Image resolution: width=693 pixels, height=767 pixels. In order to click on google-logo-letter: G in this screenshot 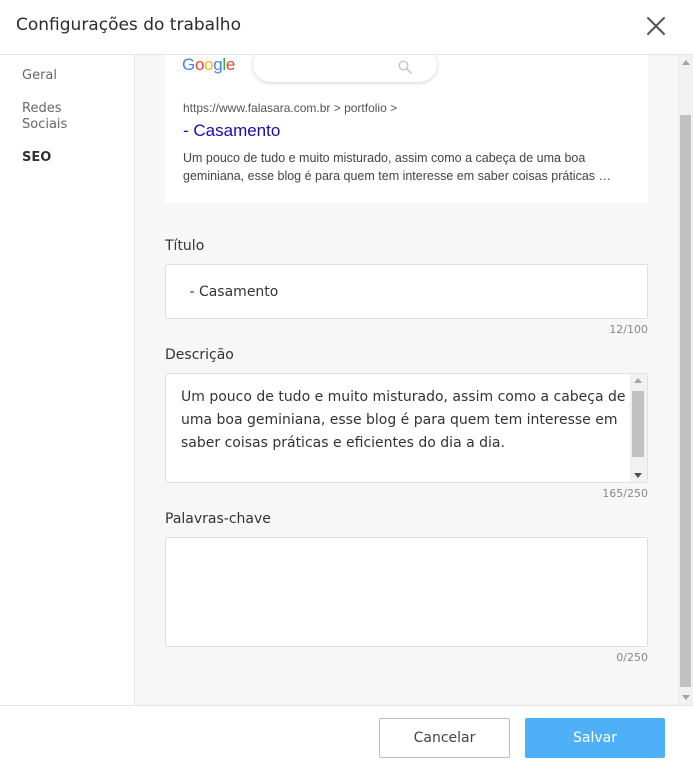, I will do `click(188, 64)`.